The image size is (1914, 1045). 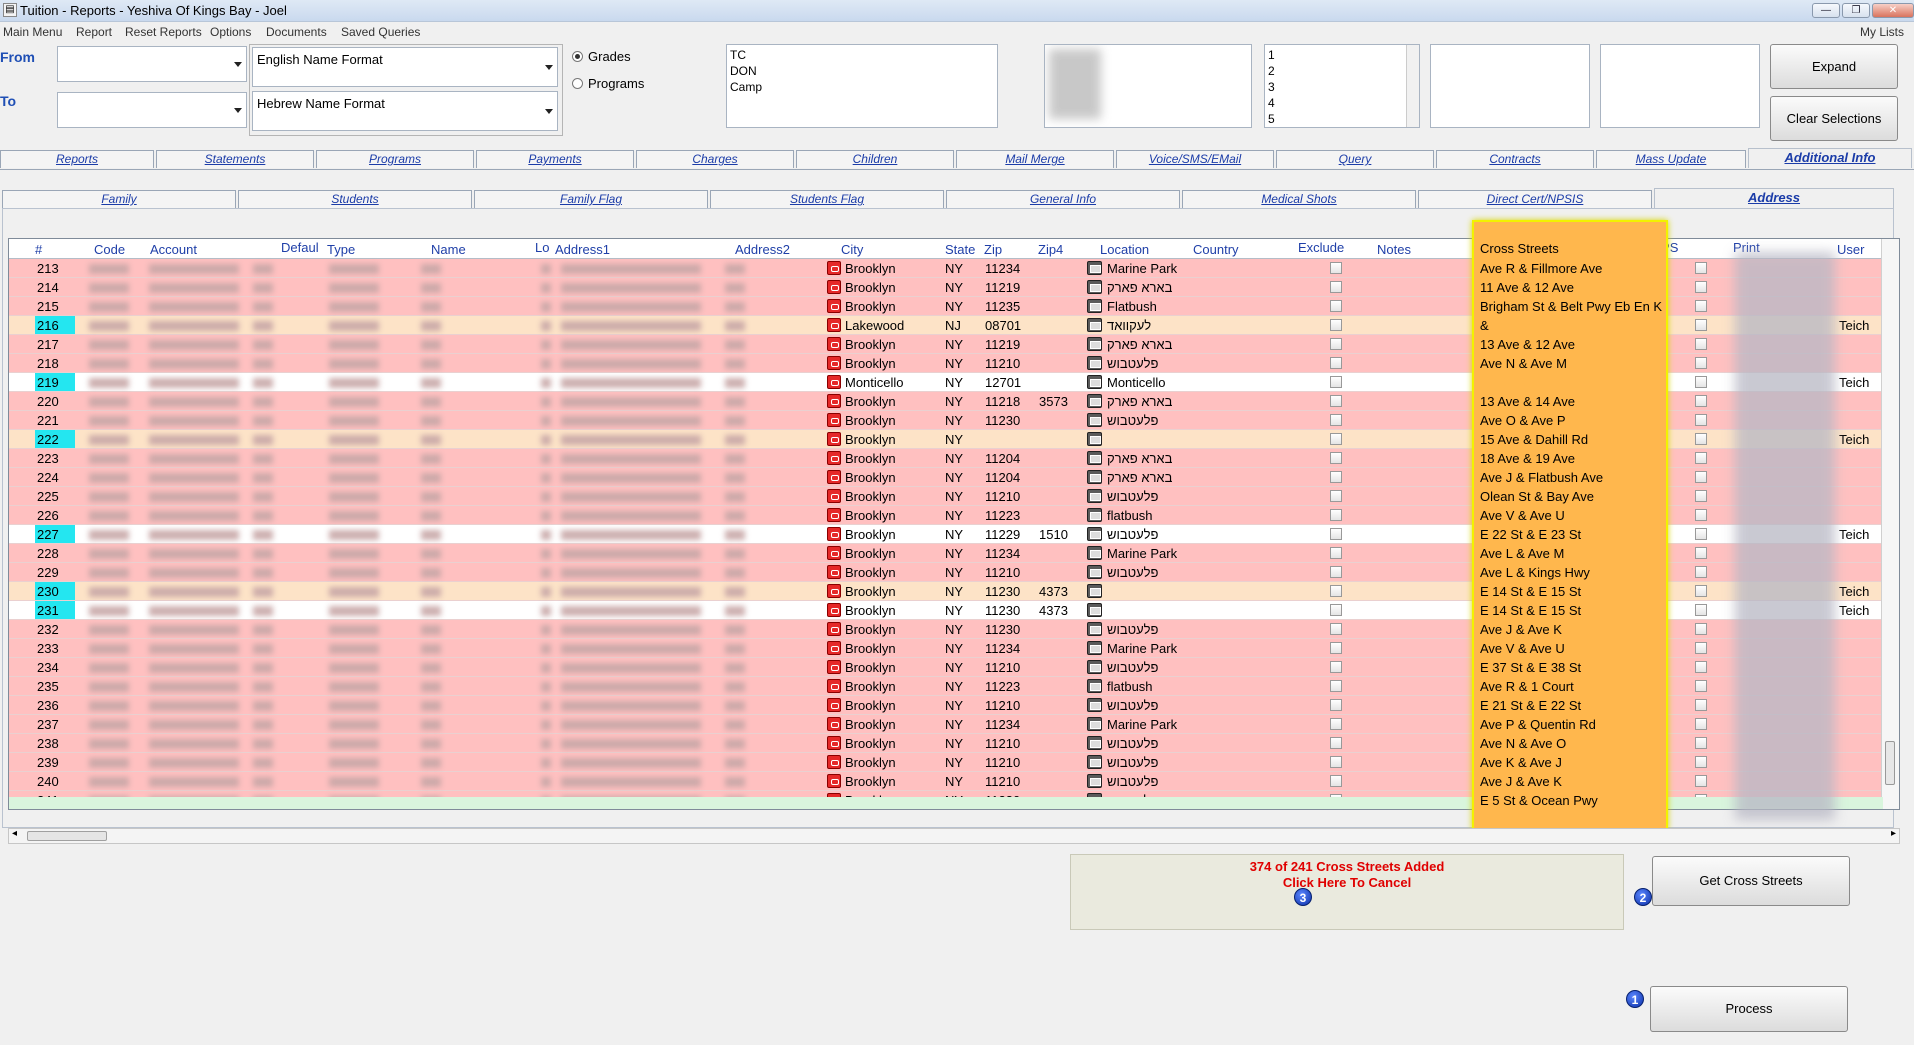 I want to click on scroll-left-icon: ◂, so click(x=14, y=833).